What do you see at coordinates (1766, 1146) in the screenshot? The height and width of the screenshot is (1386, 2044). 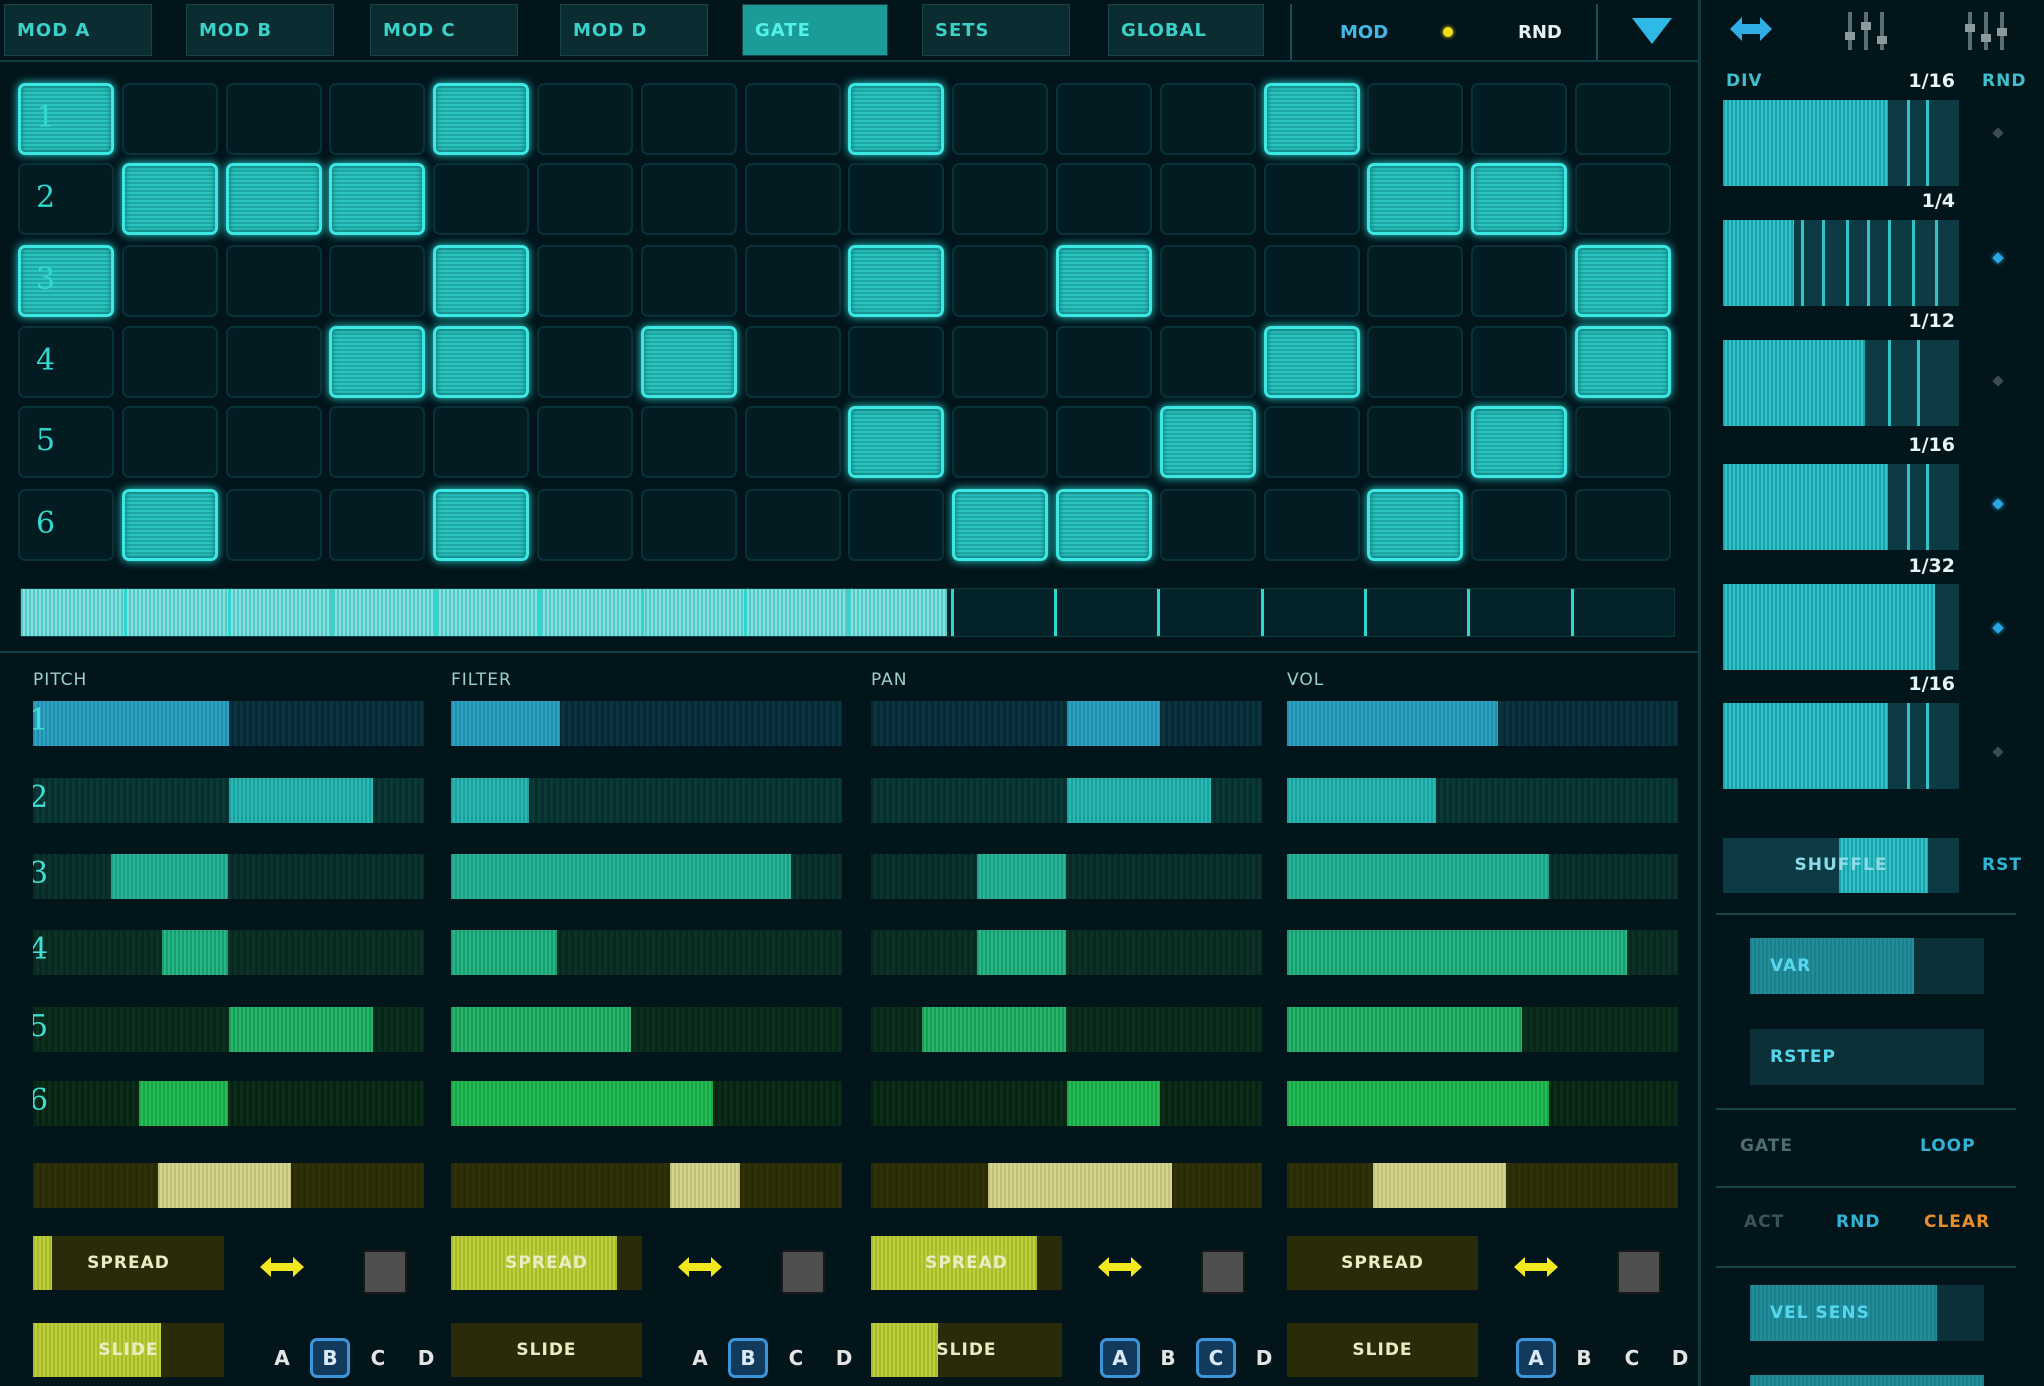 I see `gate-mode-label: GATE` at bounding box center [1766, 1146].